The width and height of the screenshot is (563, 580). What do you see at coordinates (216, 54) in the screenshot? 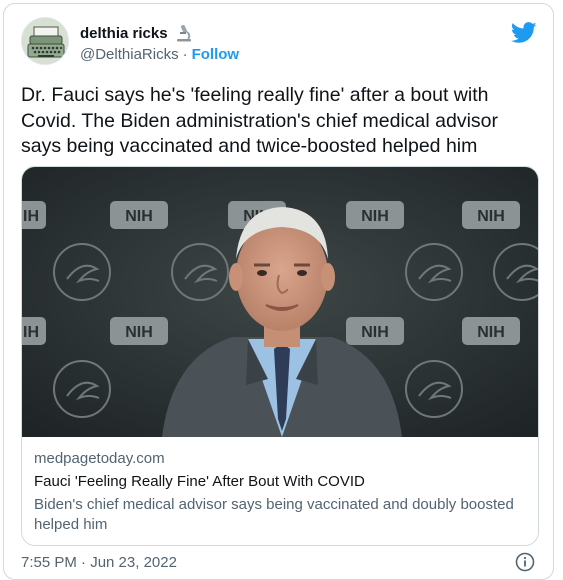
I see `follow-button: Follow` at bounding box center [216, 54].